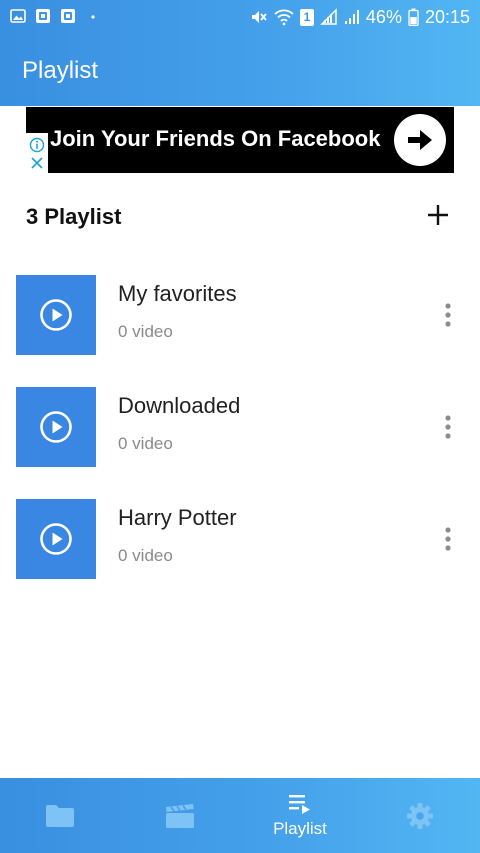 Image resolution: width=480 pixels, height=853 pixels. What do you see at coordinates (55, 16) in the screenshot?
I see `status-bar-left` at bounding box center [55, 16].